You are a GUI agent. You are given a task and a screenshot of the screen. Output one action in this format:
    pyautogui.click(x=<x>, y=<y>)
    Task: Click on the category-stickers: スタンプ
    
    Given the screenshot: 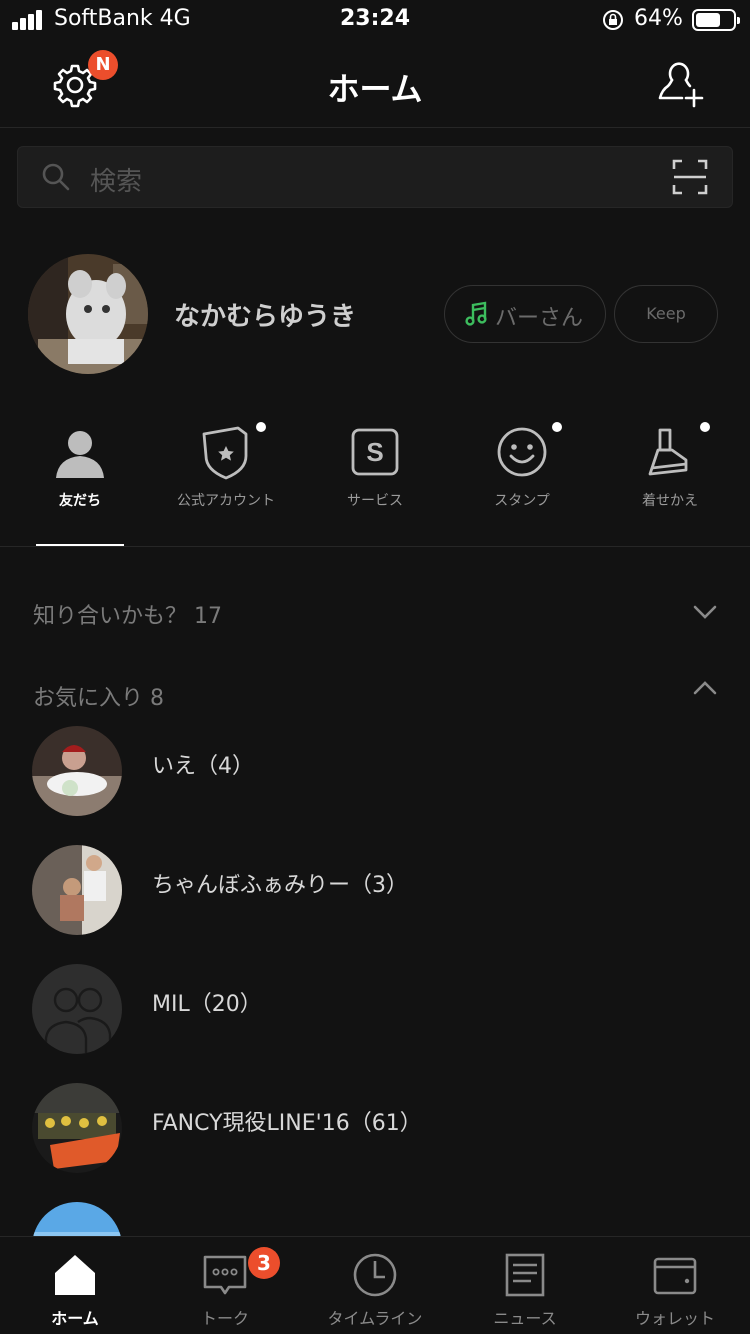 What is the action you would take?
    pyautogui.click(x=522, y=468)
    